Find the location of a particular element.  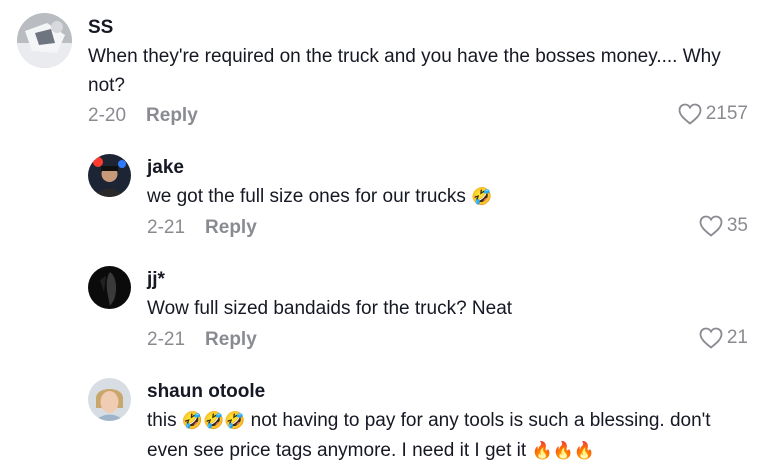

like-button: 21 is located at coordinates (723, 338).